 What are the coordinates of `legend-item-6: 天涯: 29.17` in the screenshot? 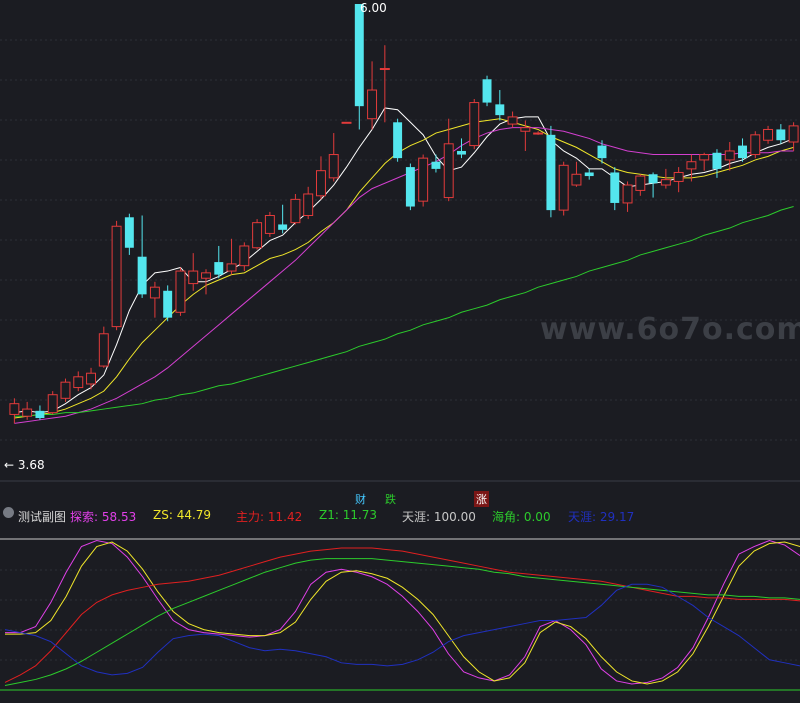 It's located at (601, 517).